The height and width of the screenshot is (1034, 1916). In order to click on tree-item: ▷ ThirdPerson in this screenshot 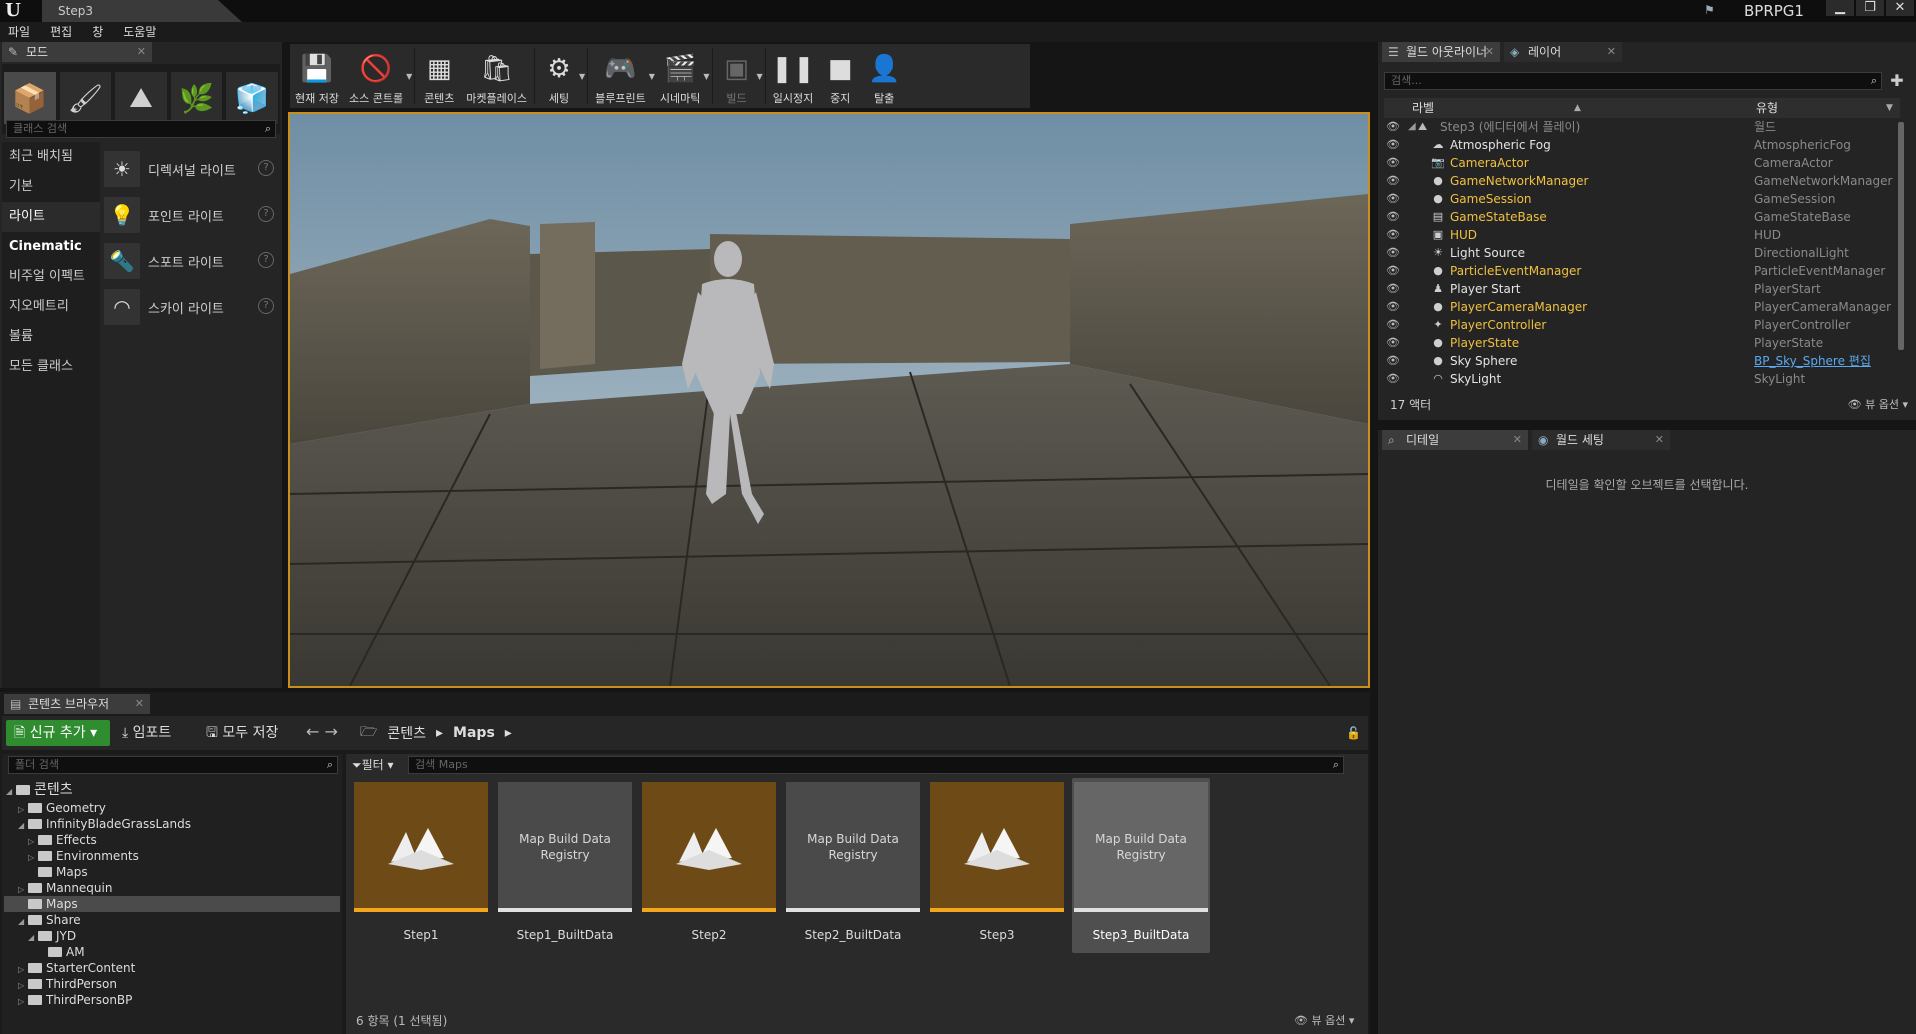, I will do `click(172, 984)`.